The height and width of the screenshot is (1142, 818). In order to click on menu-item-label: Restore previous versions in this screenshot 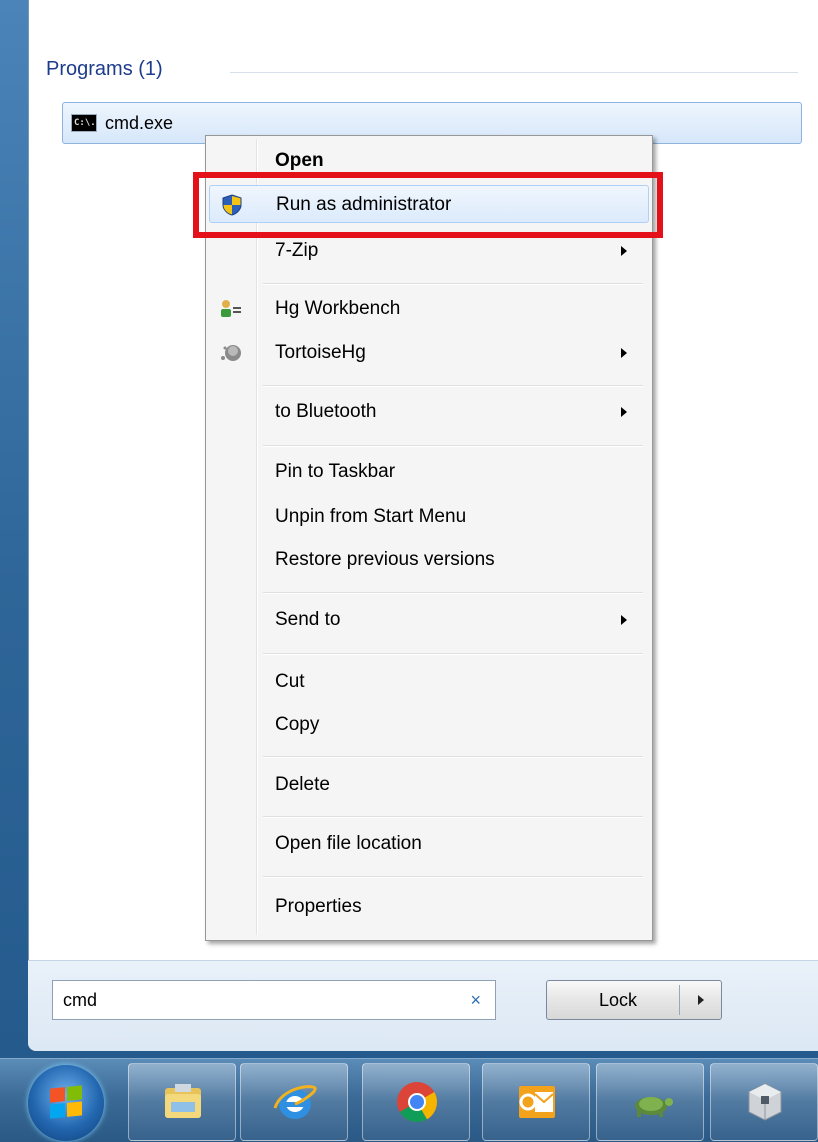, I will do `click(385, 559)`.